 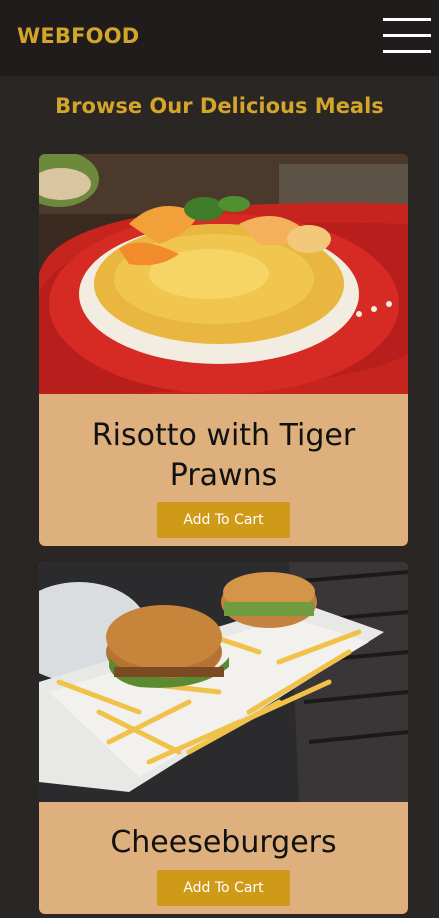 What do you see at coordinates (219, 38) in the screenshot?
I see `top-navbar: WEBFOOD` at bounding box center [219, 38].